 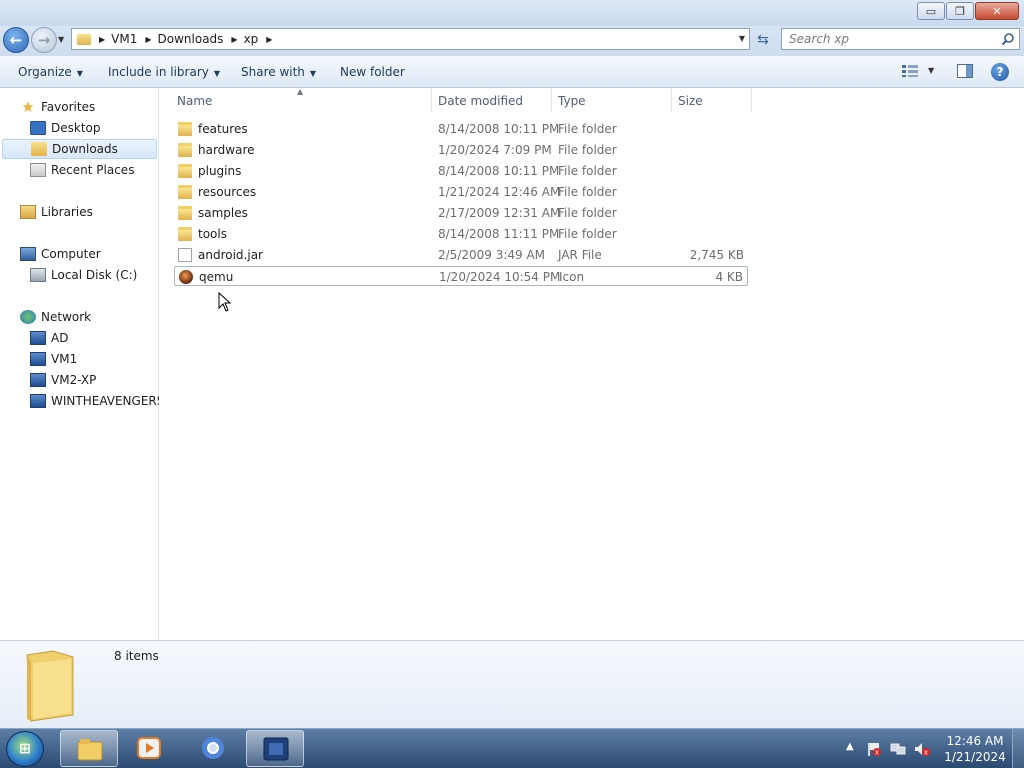 I want to click on nav-network-vm1: VM1, so click(x=79, y=359).